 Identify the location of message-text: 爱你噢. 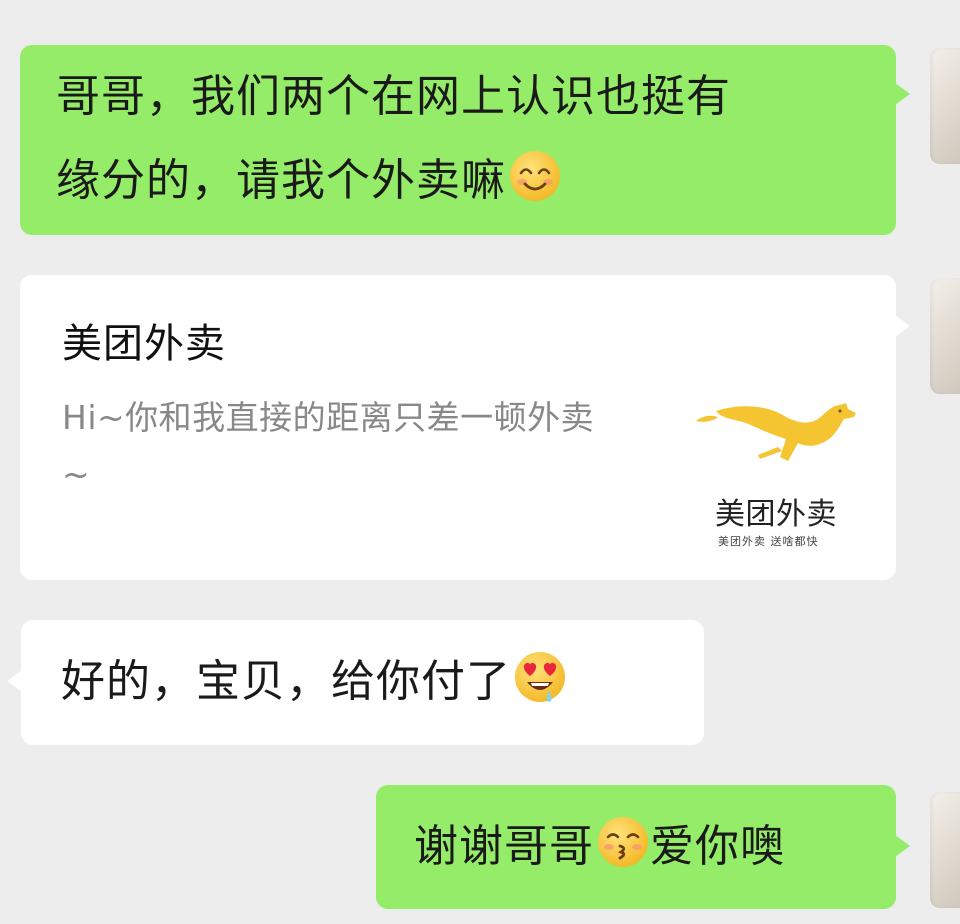
(717, 846).